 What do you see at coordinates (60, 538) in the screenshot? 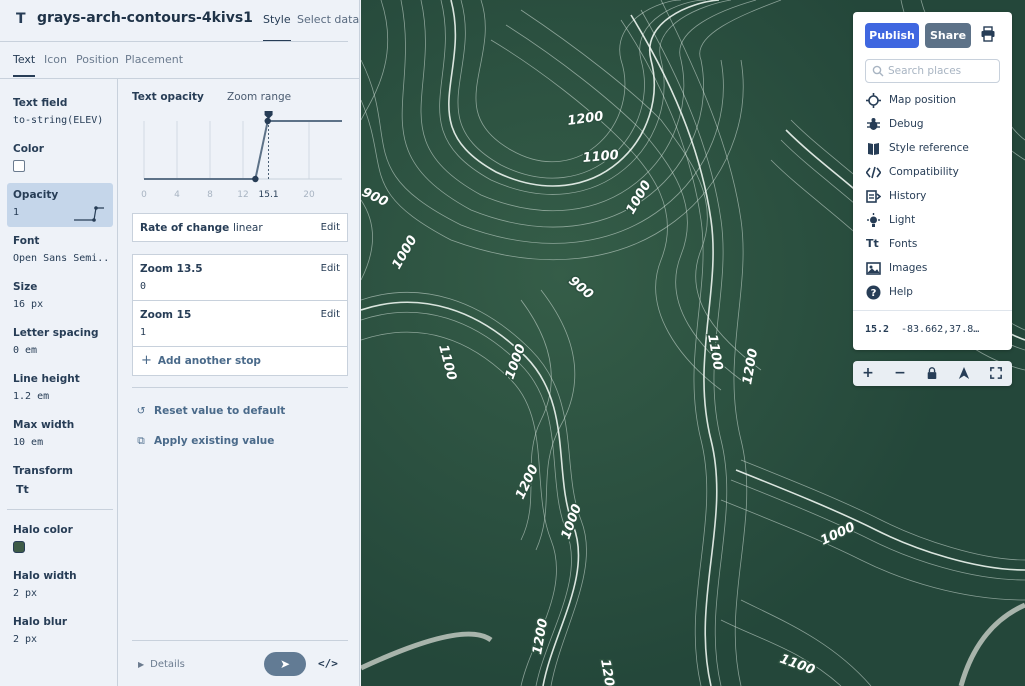
I see `property-halo-color: Halo color` at bounding box center [60, 538].